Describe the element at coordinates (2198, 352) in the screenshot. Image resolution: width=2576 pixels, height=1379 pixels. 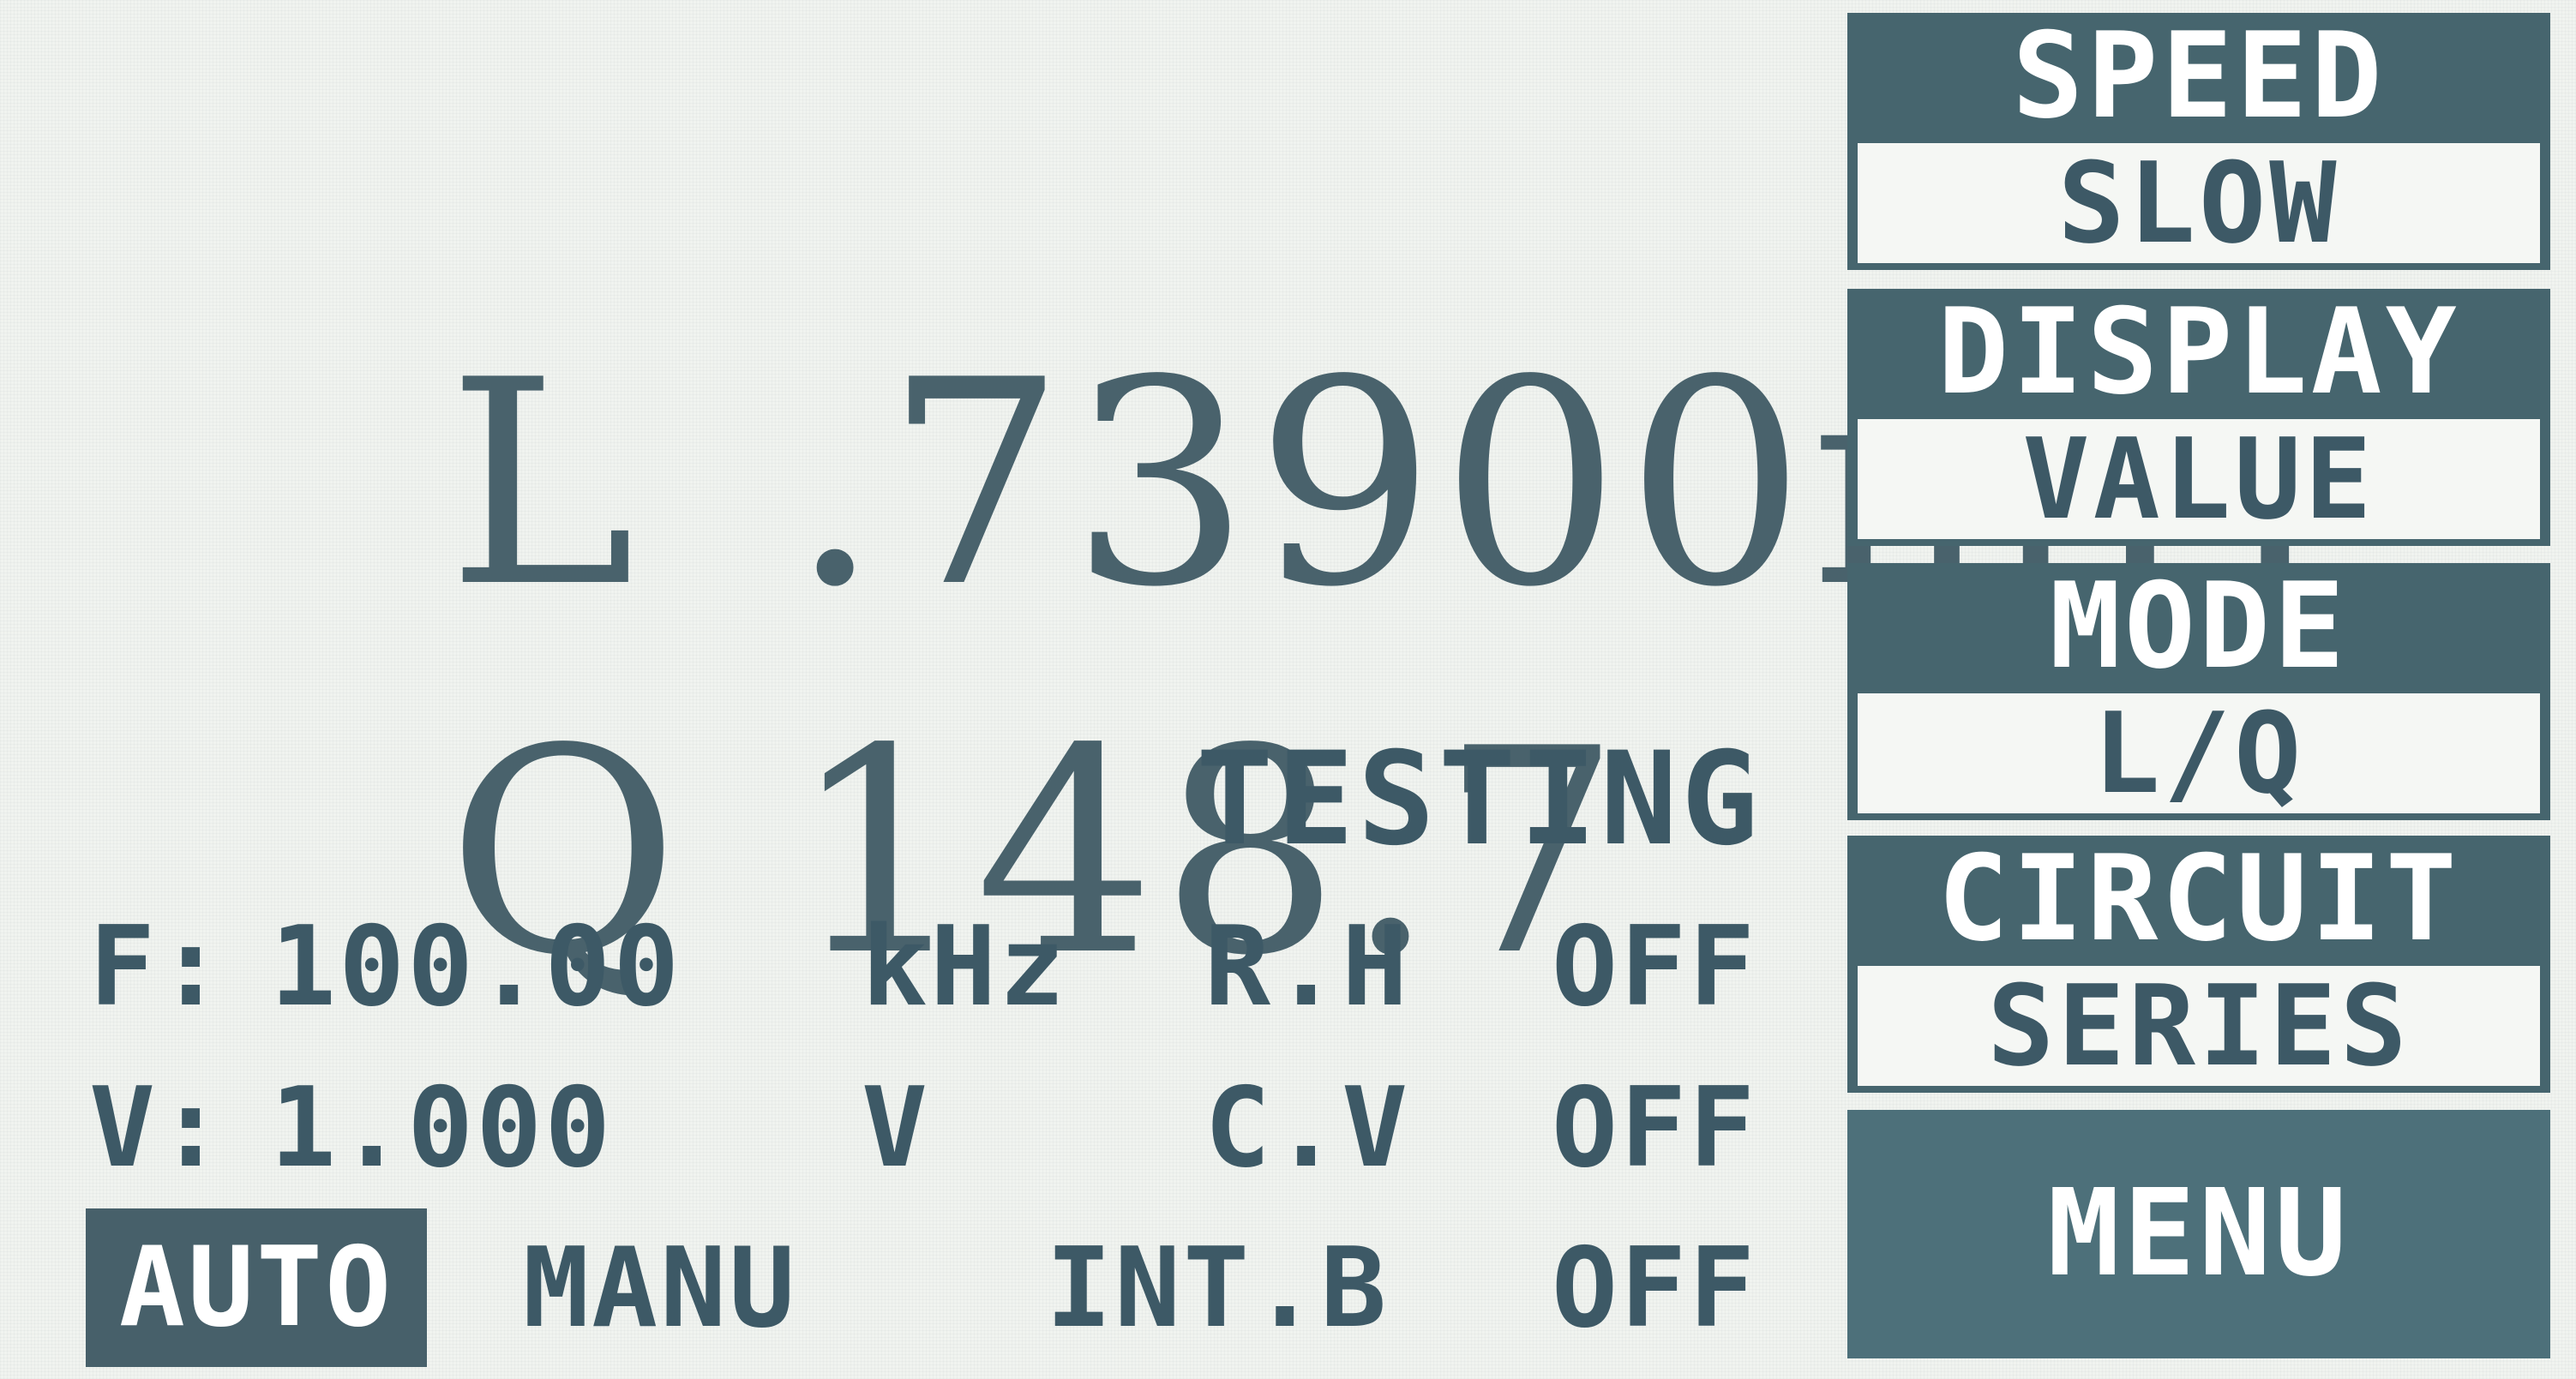
I see `display-softkey-title: DISPLAY` at that location.